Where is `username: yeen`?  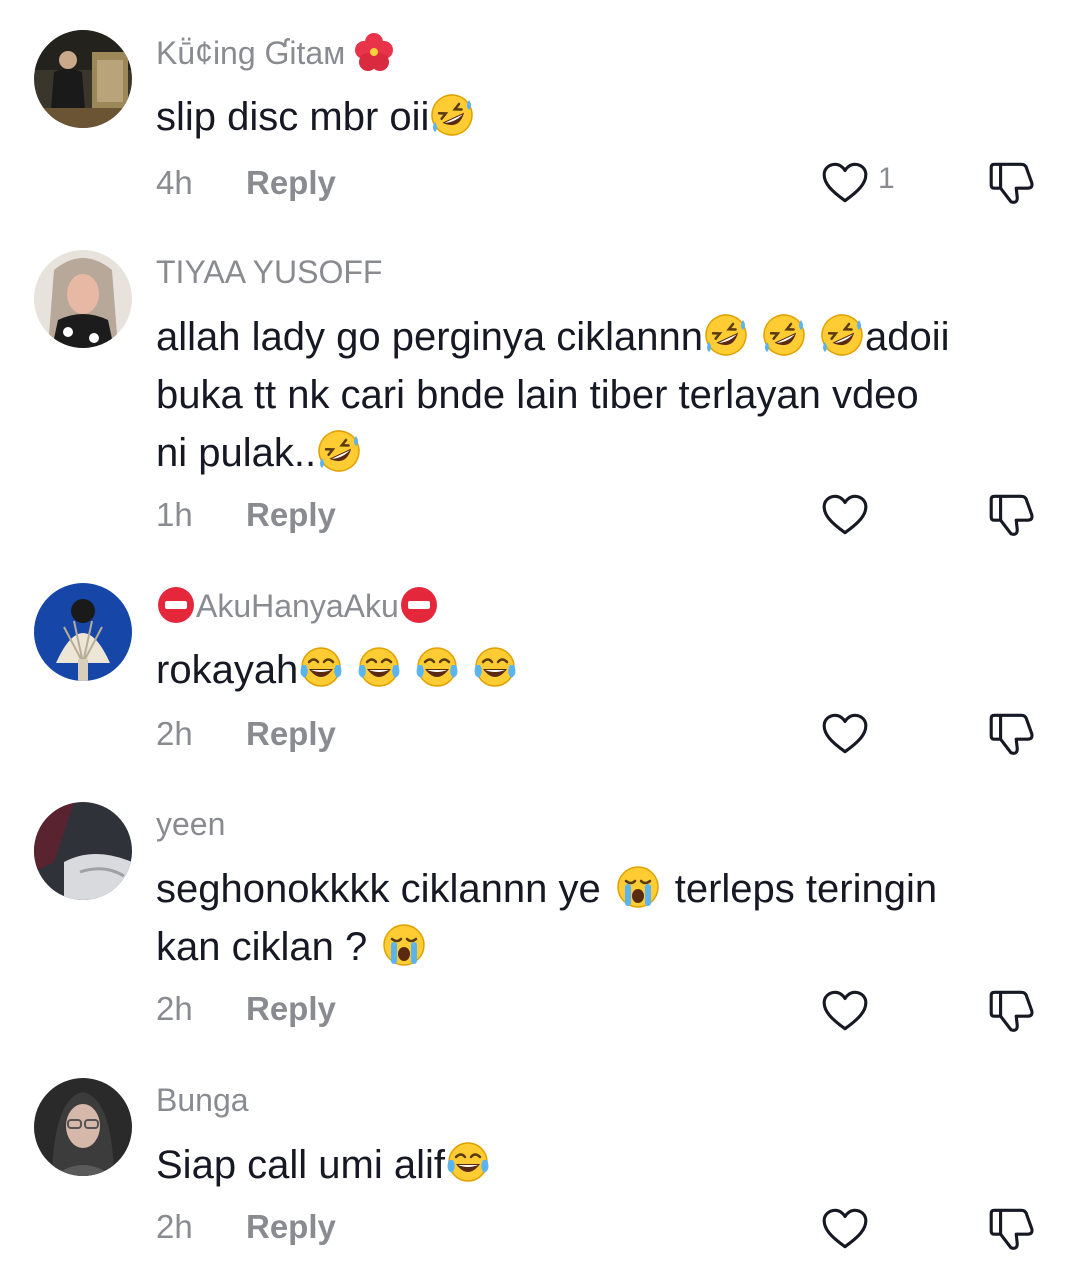 username: yeen is located at coordinates (190, 824).